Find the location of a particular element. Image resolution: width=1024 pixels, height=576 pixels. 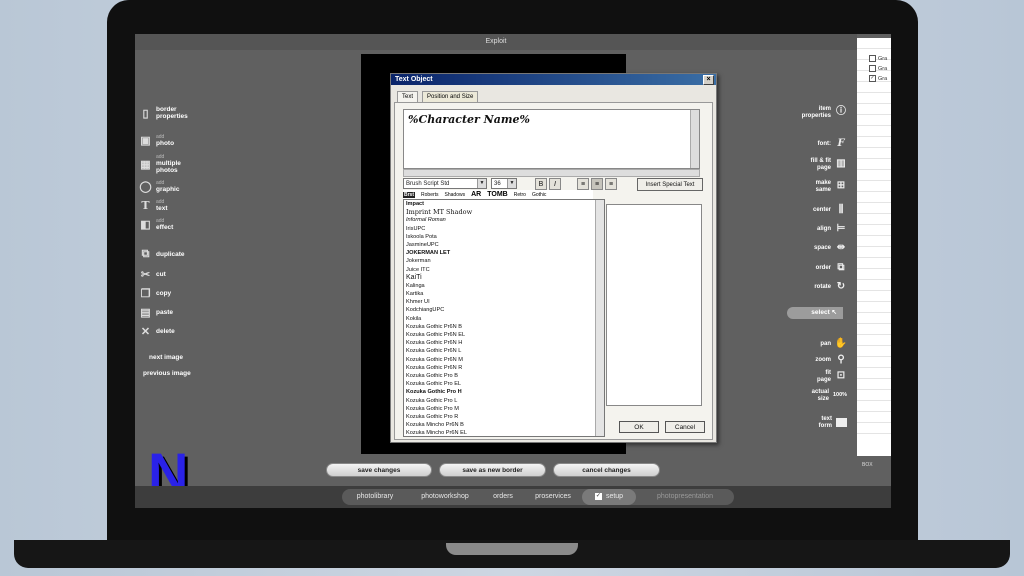

add-photo-button: ▣ add photo is located at coordinates (157, 140).